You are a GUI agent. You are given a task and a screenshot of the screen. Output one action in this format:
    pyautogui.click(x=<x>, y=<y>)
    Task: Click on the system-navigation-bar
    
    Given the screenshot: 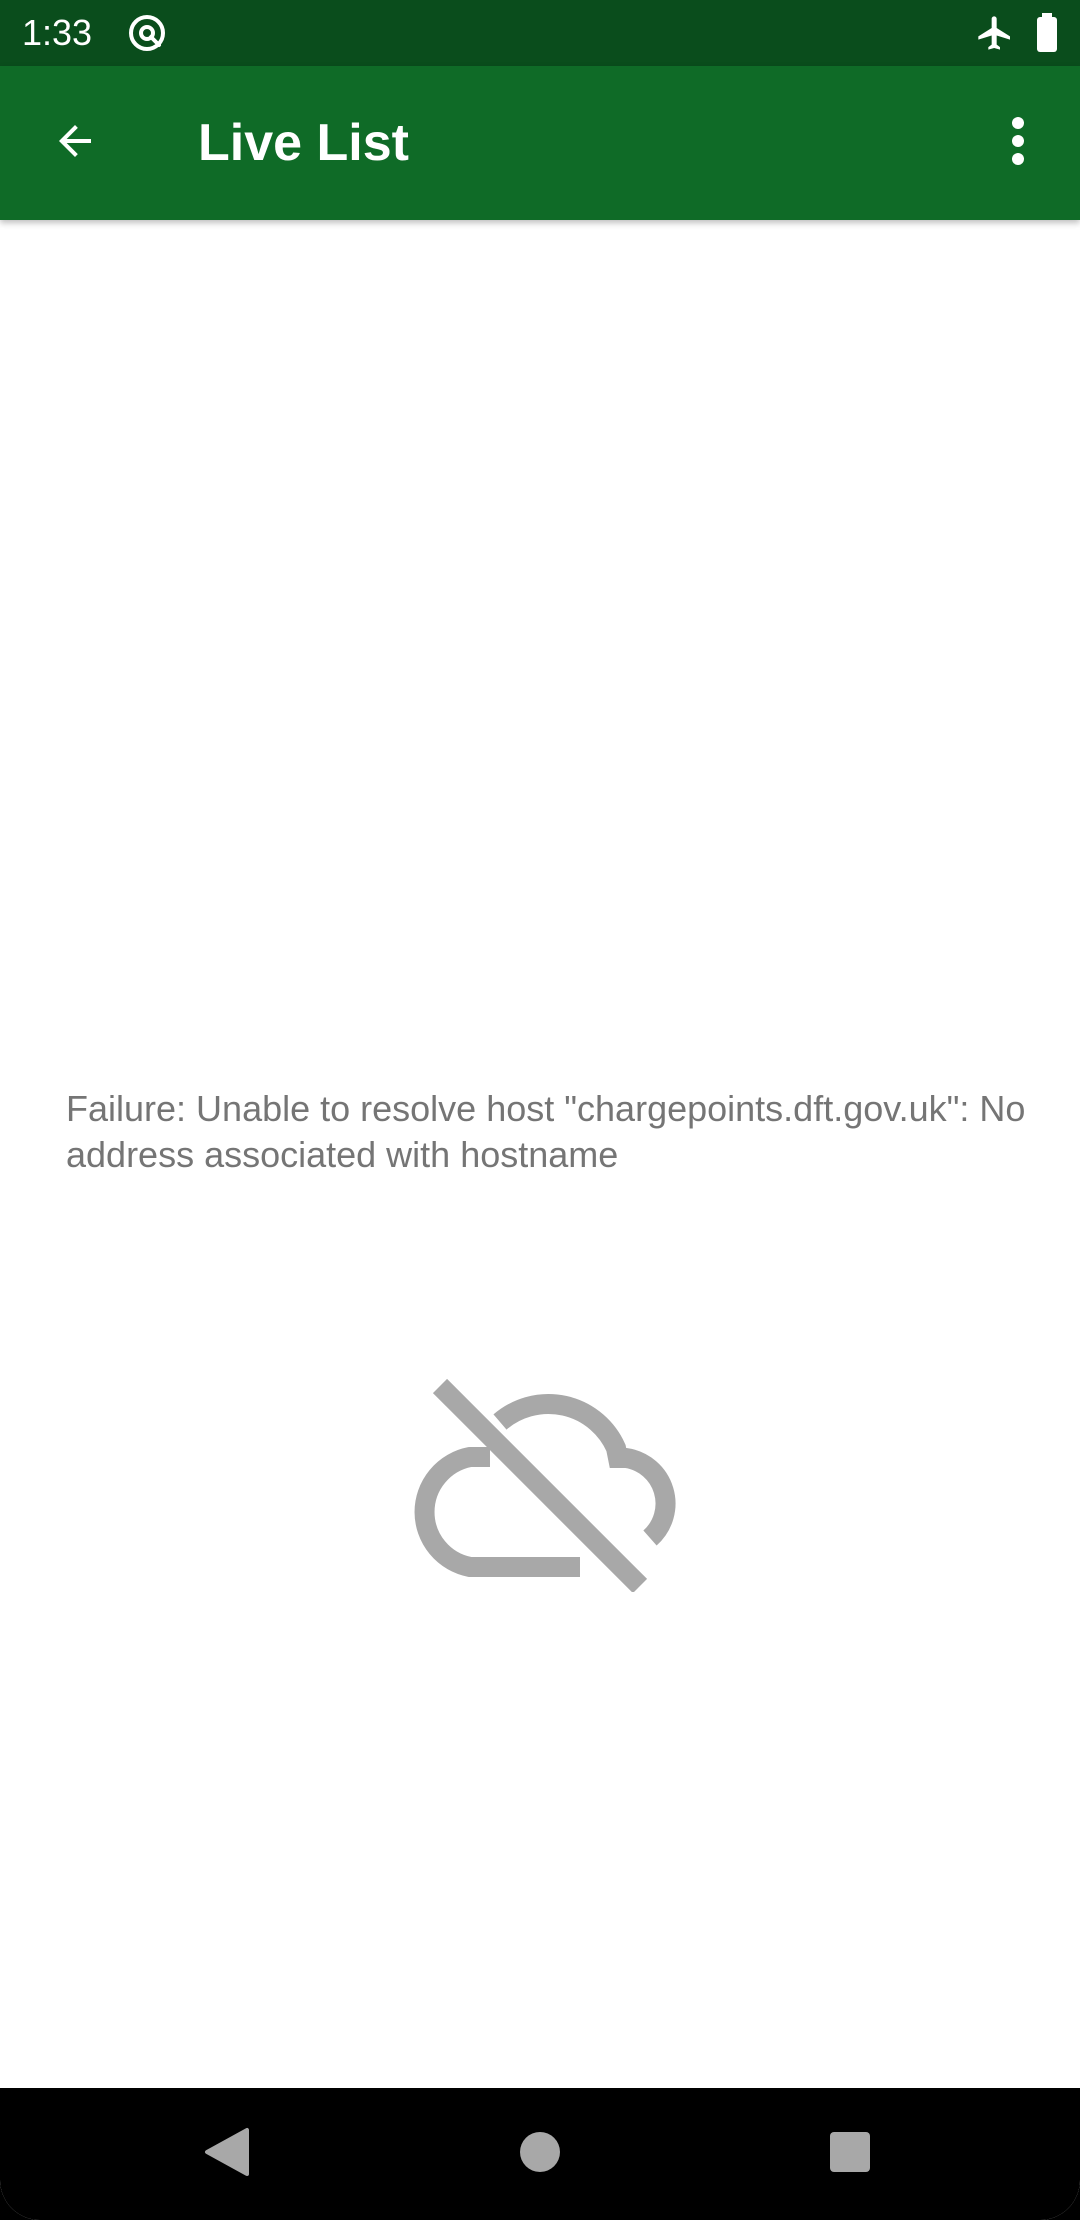 What is the action you would take?
    pyautogui.click(x=540, y=2154)
    